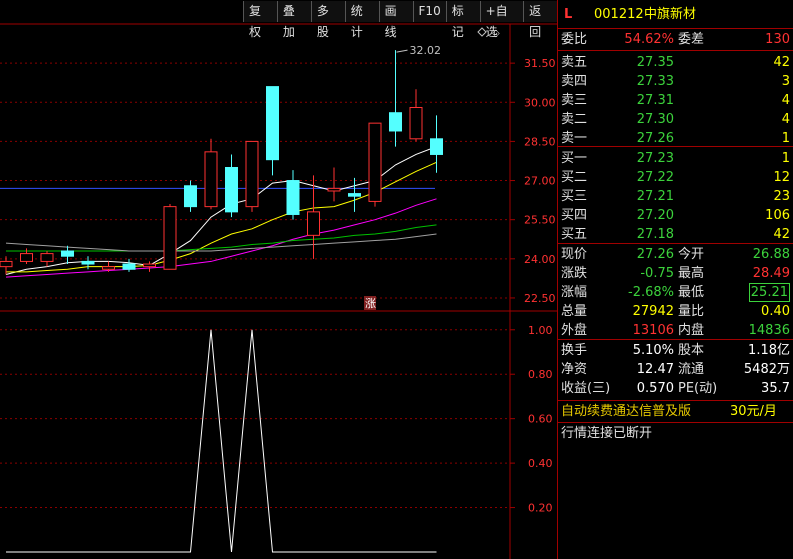 Image resolution: width=793 pixels, height=559 pixels. I want to click on stat-label: 现价, so click(574, 254).